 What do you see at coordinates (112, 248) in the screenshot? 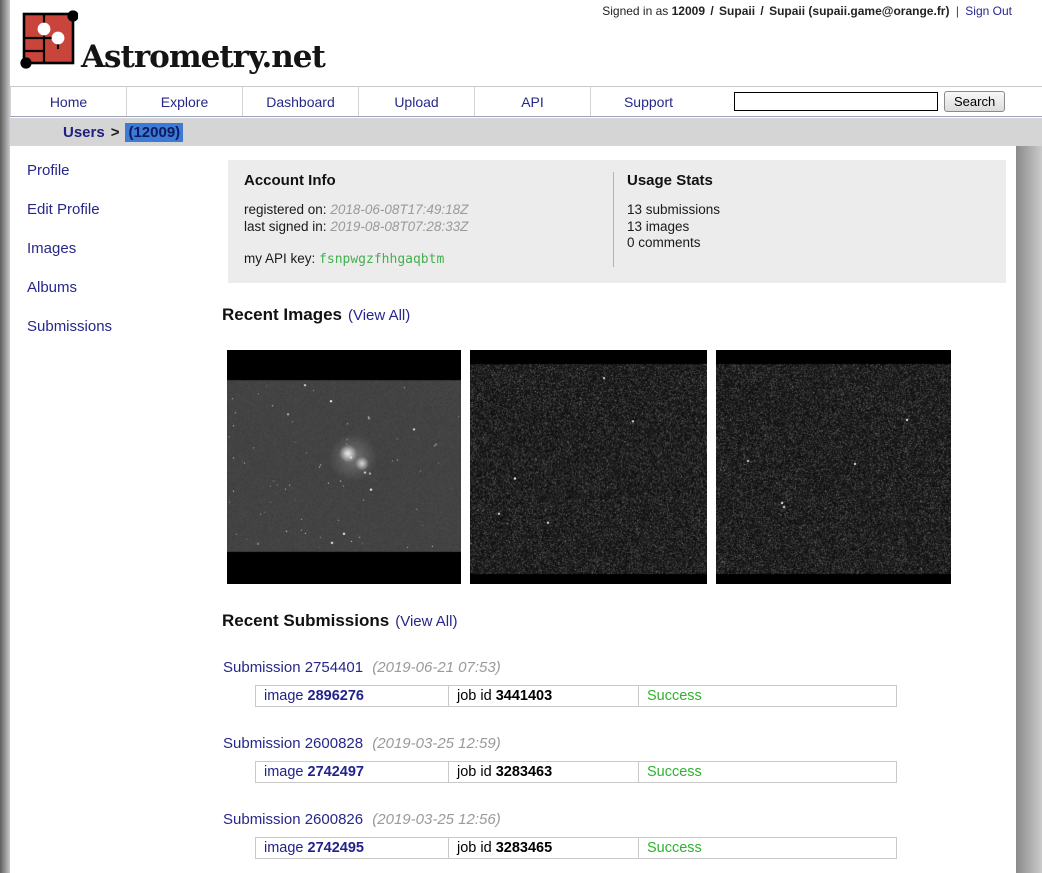
I see `sidebar-item-images: Images` at bounding box center [112, 248].